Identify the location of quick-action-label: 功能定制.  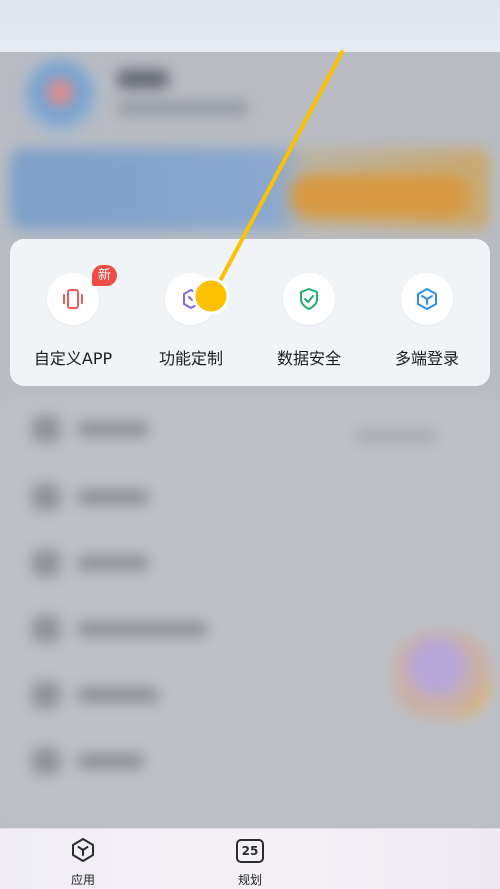
(190, 358).